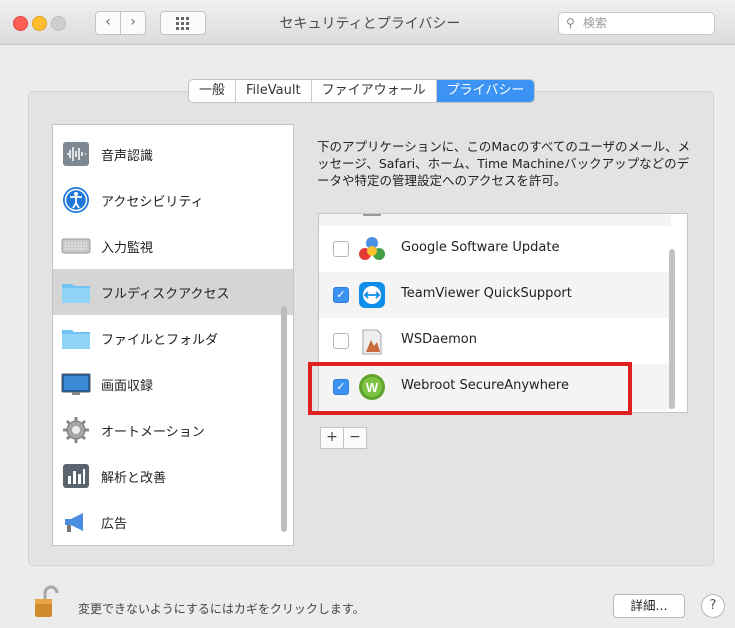 The height and width of the screenshot is (628, 735). Describe the element at coordinates (76, 154) in the screenshot. I see `speech-recognition-icon` at that location.